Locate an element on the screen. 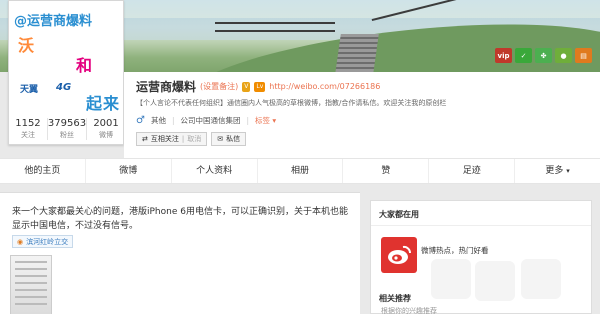  set-remark-text: (设置备注) is located at coordinates (219, 86).